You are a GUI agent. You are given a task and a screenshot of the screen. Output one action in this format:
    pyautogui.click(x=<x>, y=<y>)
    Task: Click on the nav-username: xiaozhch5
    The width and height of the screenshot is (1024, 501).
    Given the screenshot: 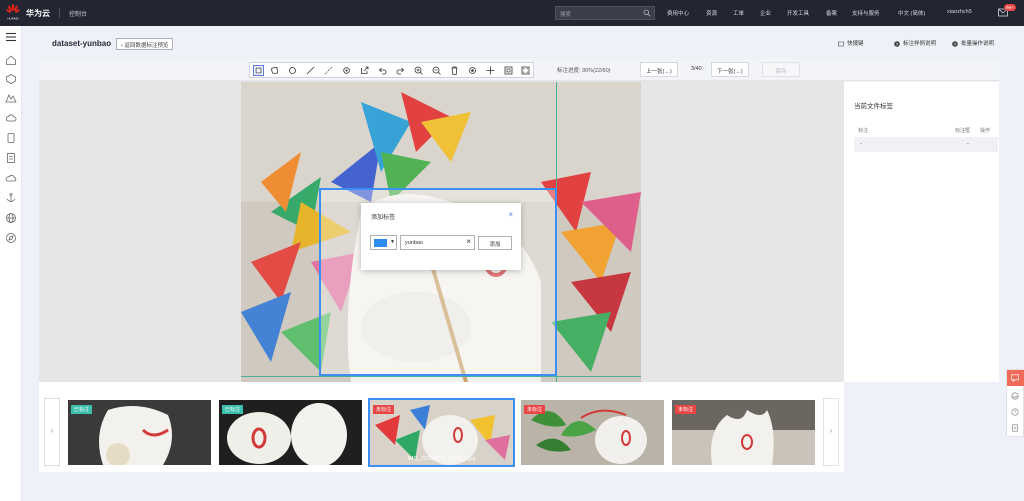 What is the action you would take?
    pyautogui.click(x=959, y=12)
    